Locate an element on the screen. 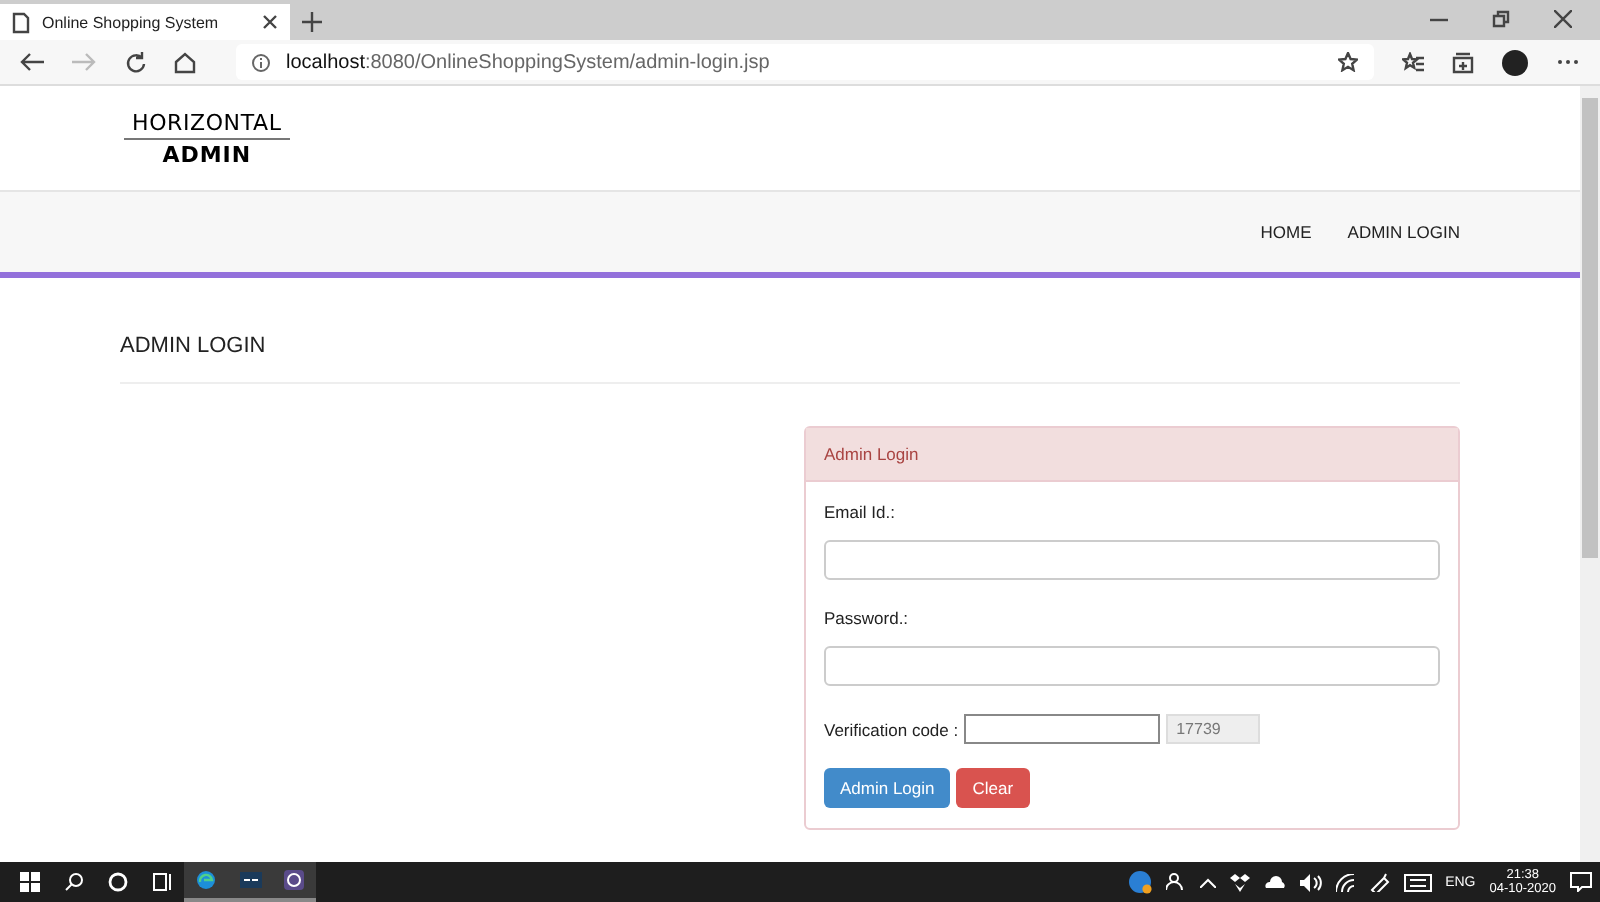 The width and height of the screenshot is (1600, 902). info-icon is located at coordinates (261, 62).